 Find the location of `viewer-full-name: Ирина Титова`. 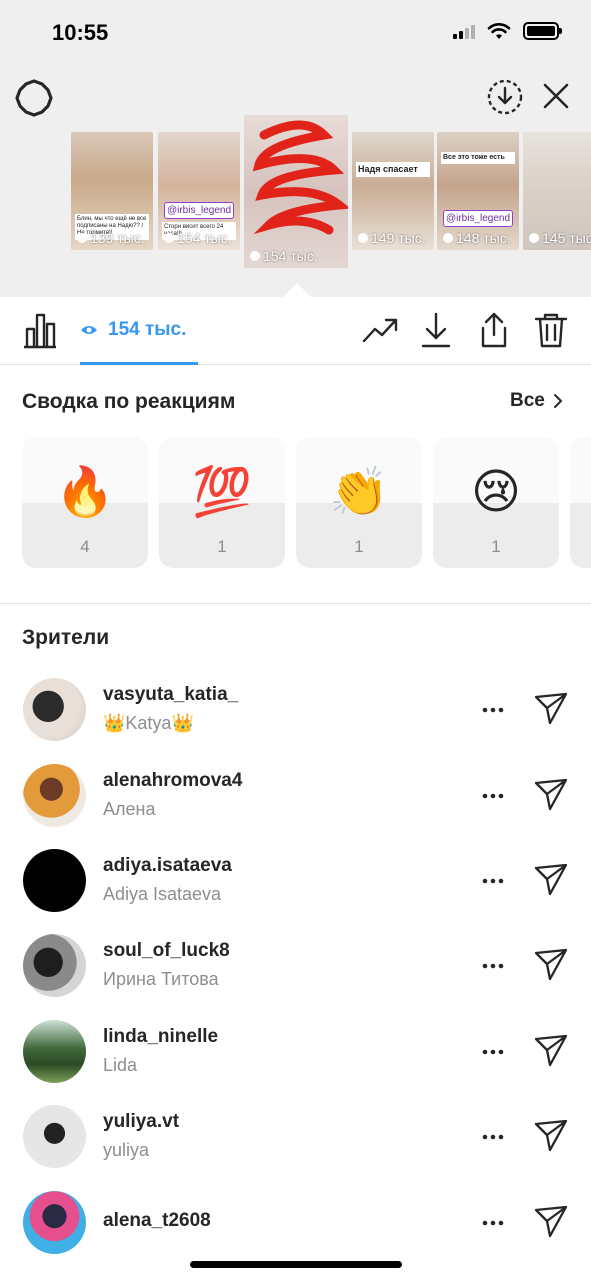

viewer-full-name: Ирина Титова is located at coordinates (161, 979).